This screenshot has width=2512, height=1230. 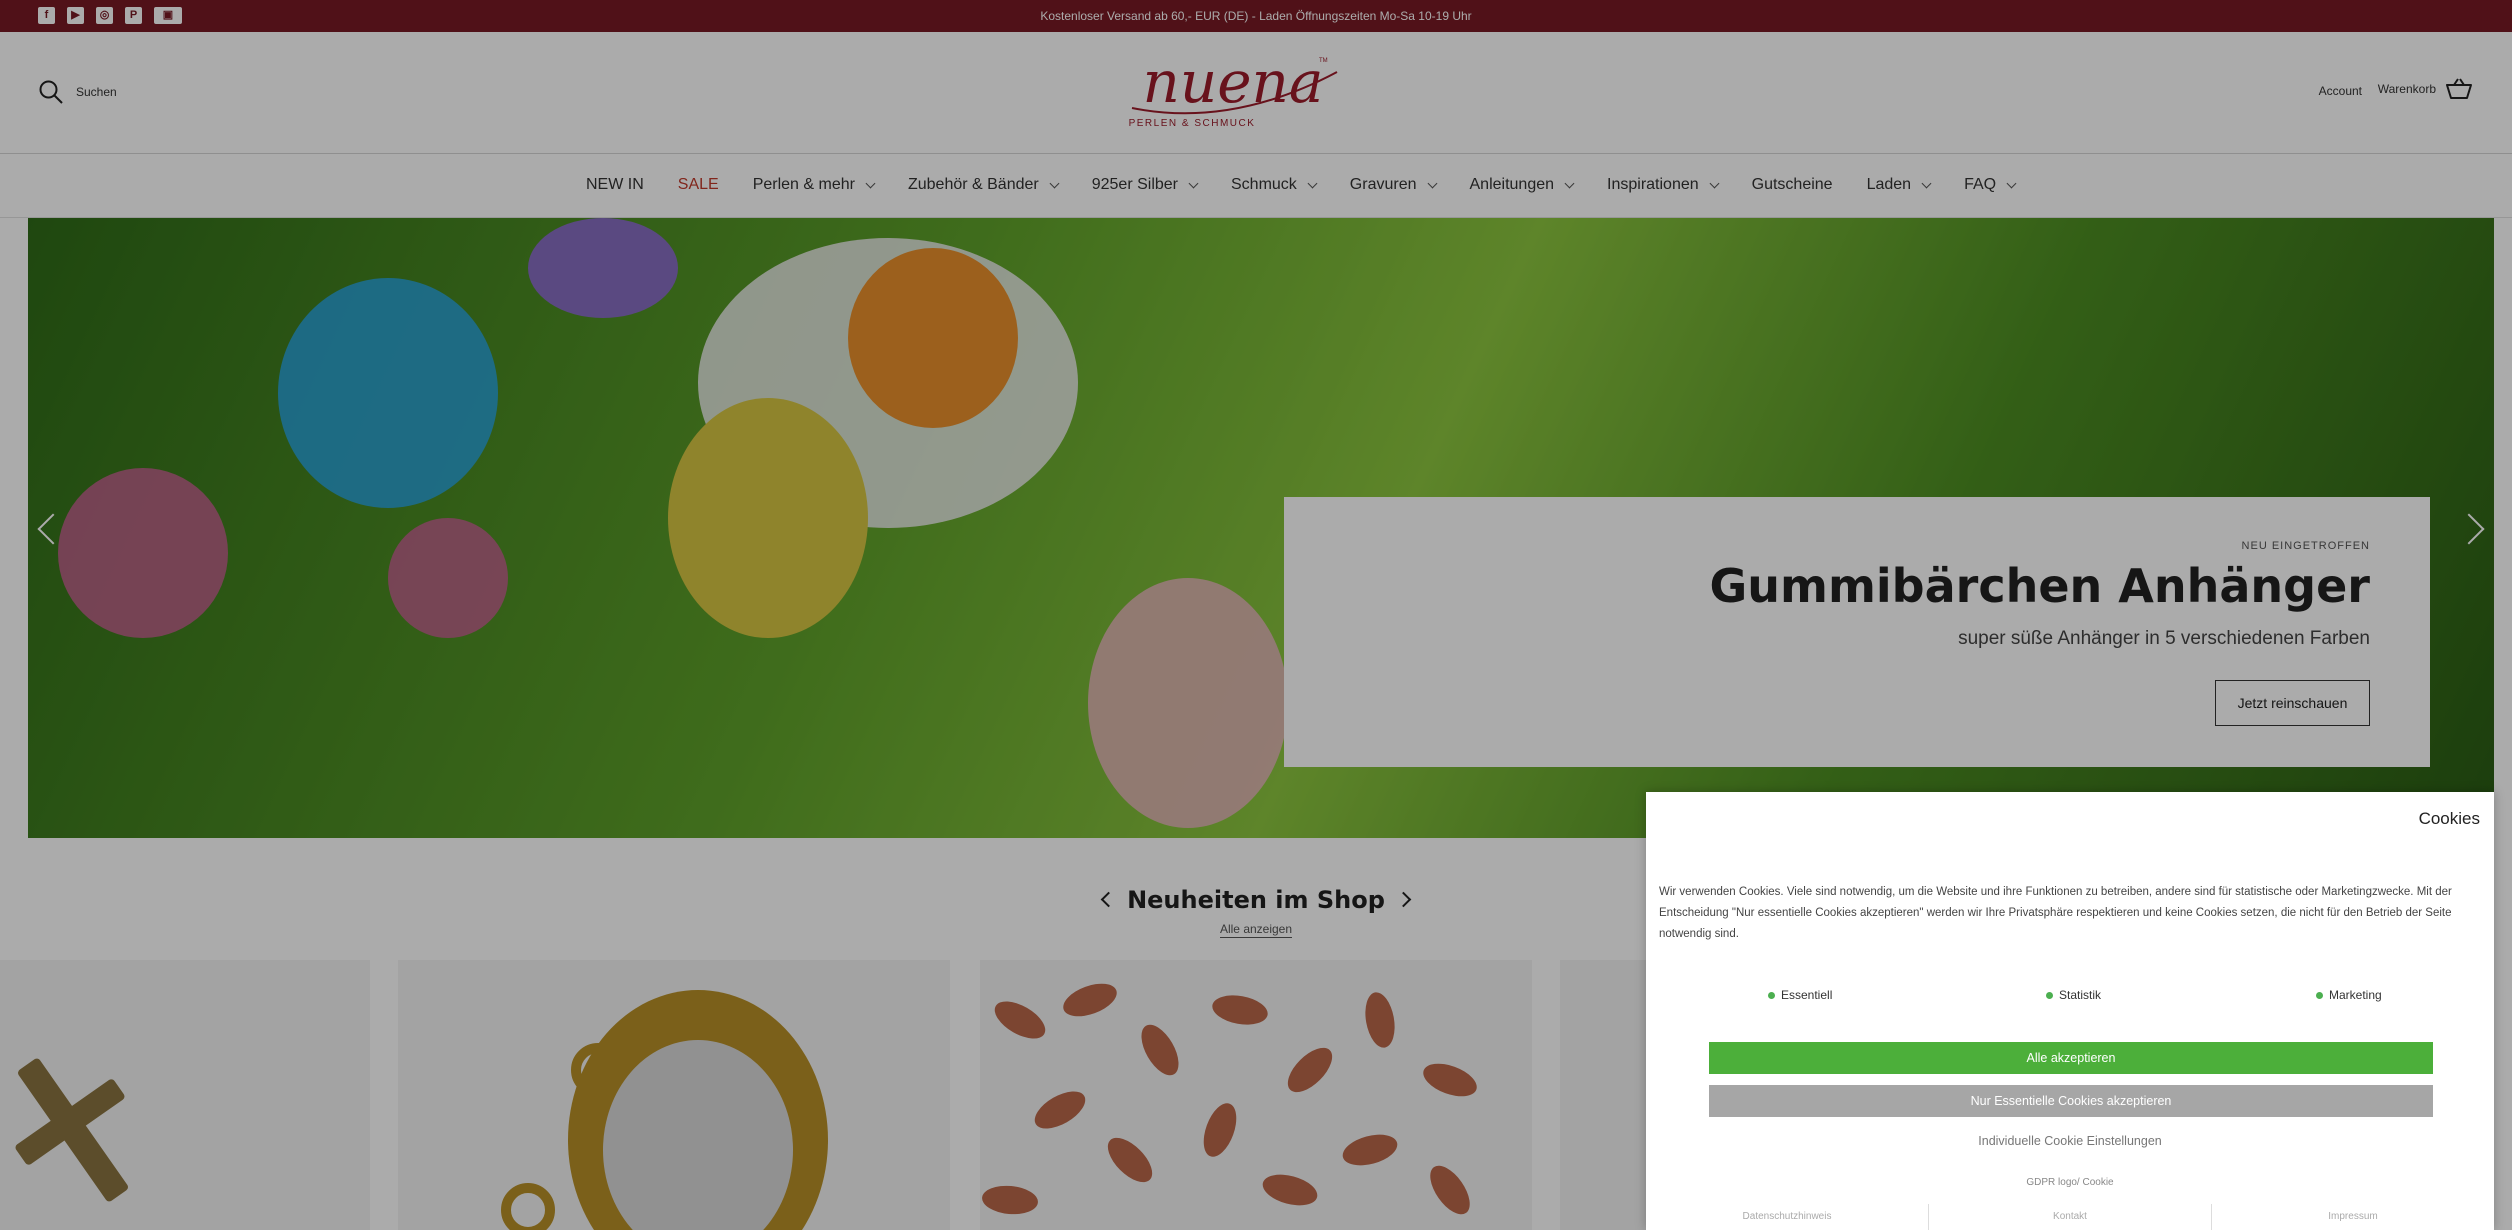 I want to click on cookie-footer-links: Datenschutzhinweis Kontakt Impressum, so click(x=2070, y=1217).